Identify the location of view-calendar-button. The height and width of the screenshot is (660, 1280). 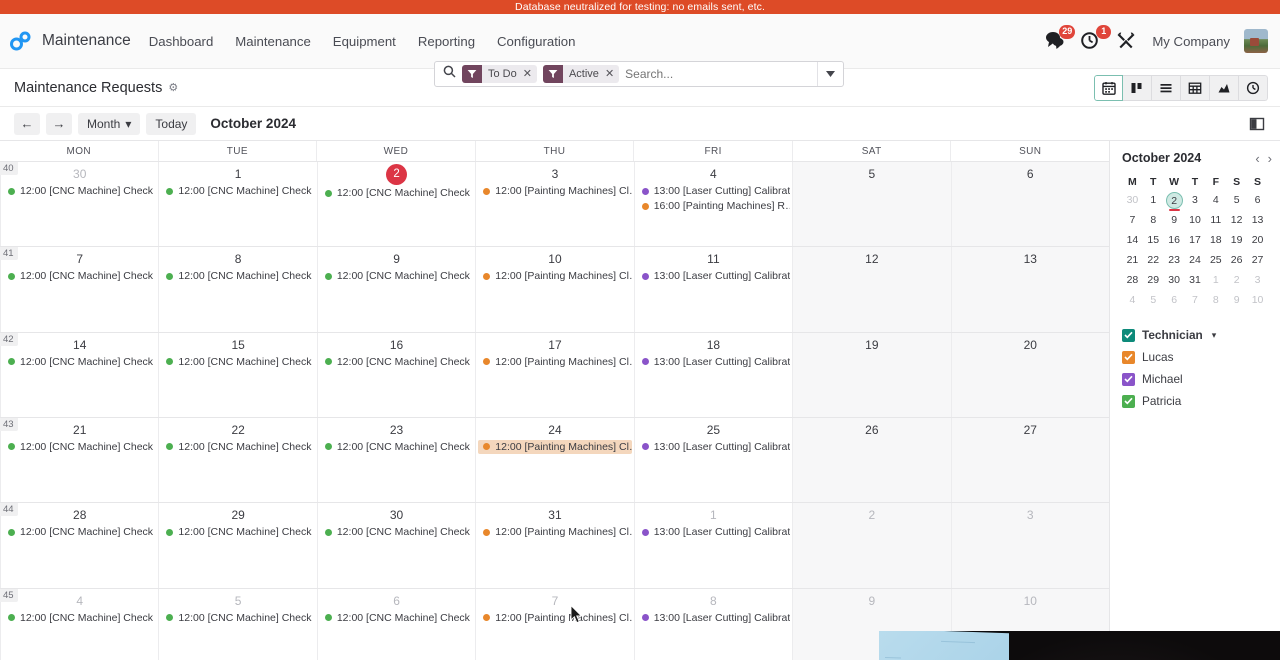
(1108, 87).